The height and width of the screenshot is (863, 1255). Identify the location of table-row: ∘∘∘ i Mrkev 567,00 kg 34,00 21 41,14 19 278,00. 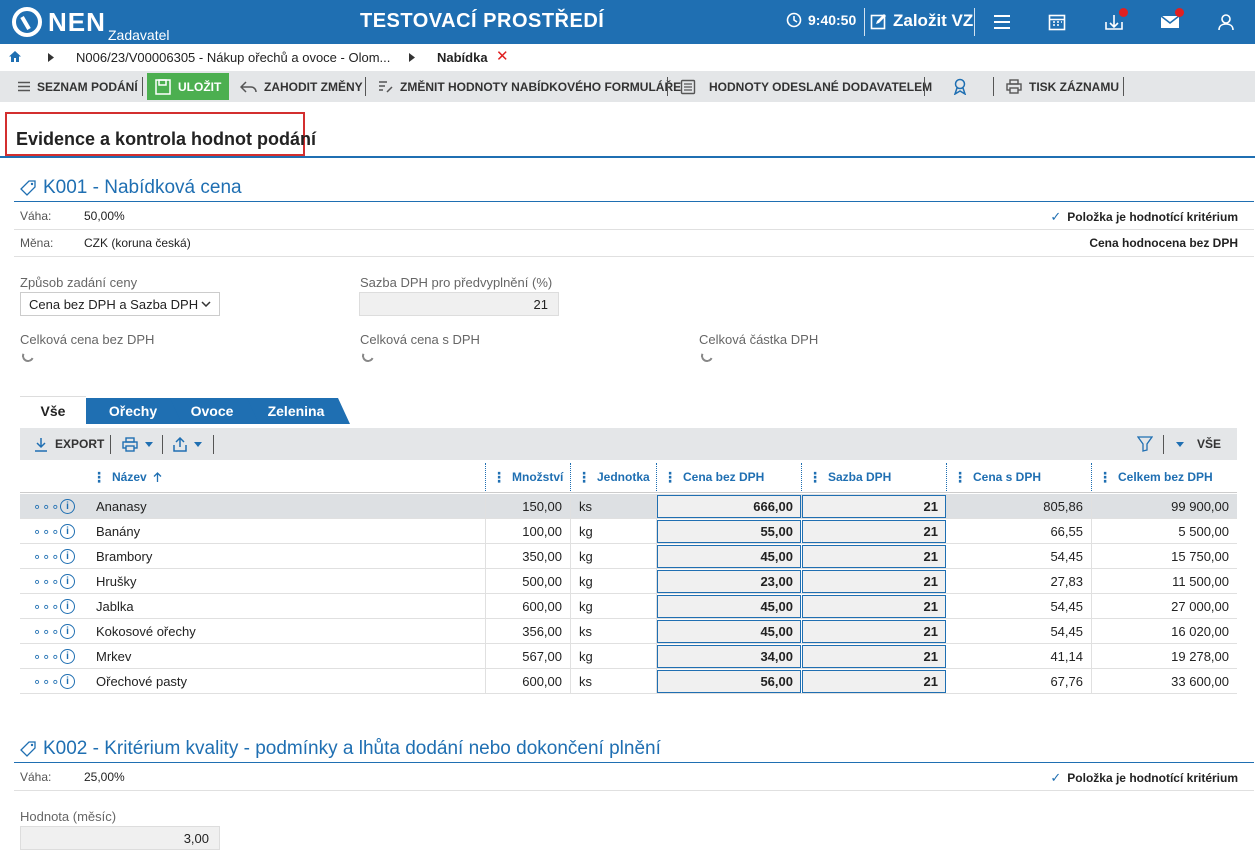
(628, 656).